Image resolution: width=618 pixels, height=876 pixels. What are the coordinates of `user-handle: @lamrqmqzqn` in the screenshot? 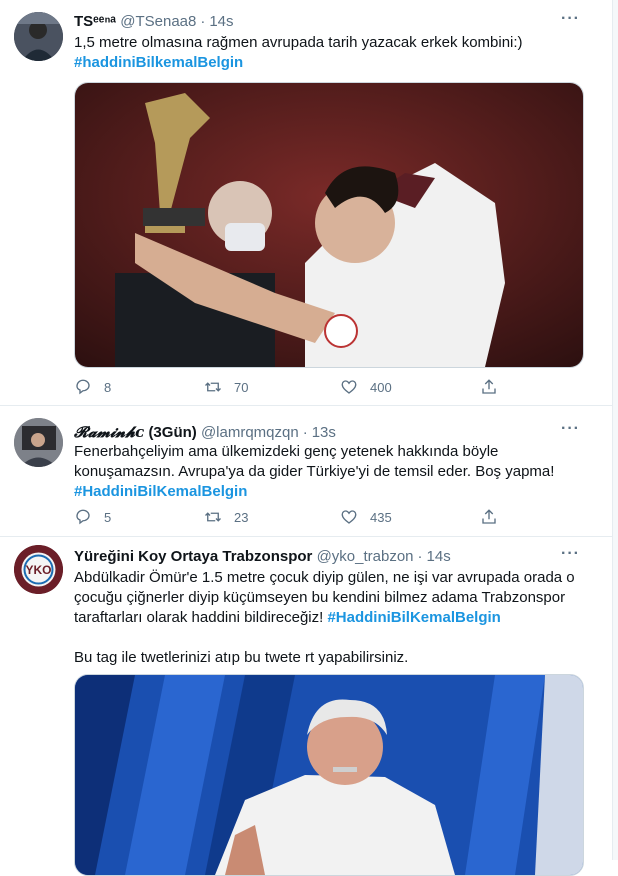 It's located at (250, 432).